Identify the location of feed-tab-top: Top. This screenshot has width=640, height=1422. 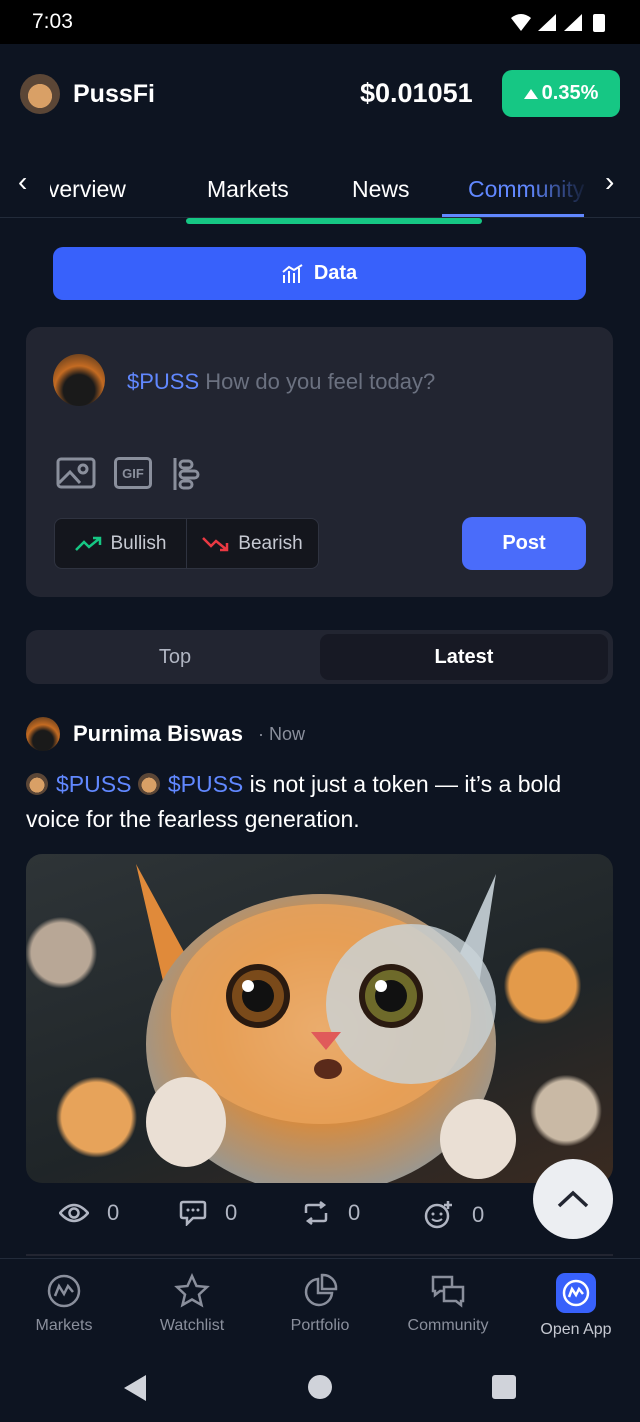
(175, 657).